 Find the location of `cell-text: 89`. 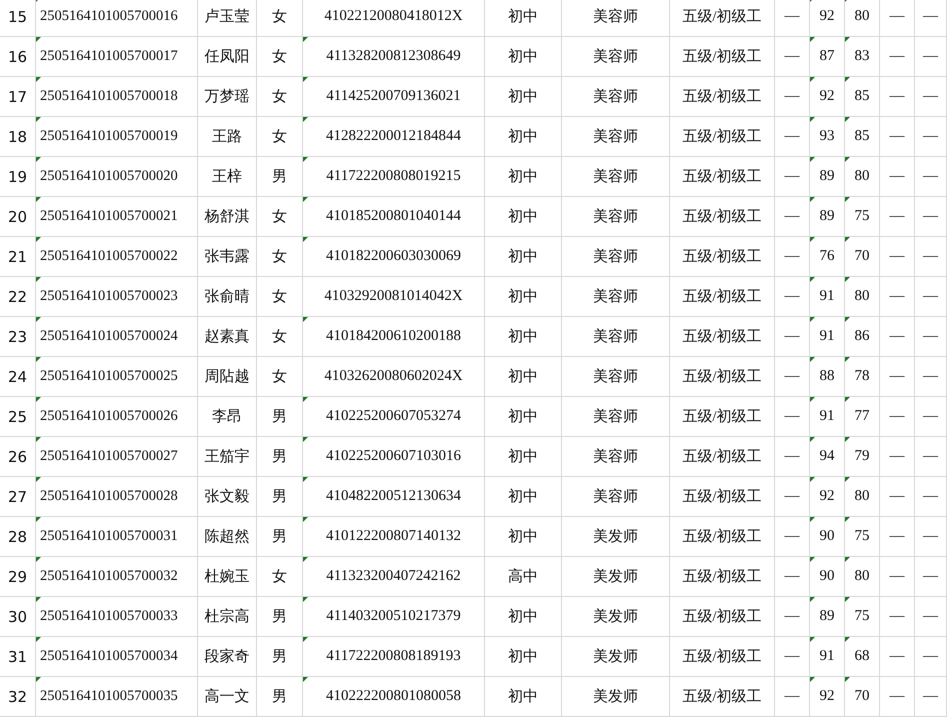

cell-text: 89 is located at coordinates (827, 216).